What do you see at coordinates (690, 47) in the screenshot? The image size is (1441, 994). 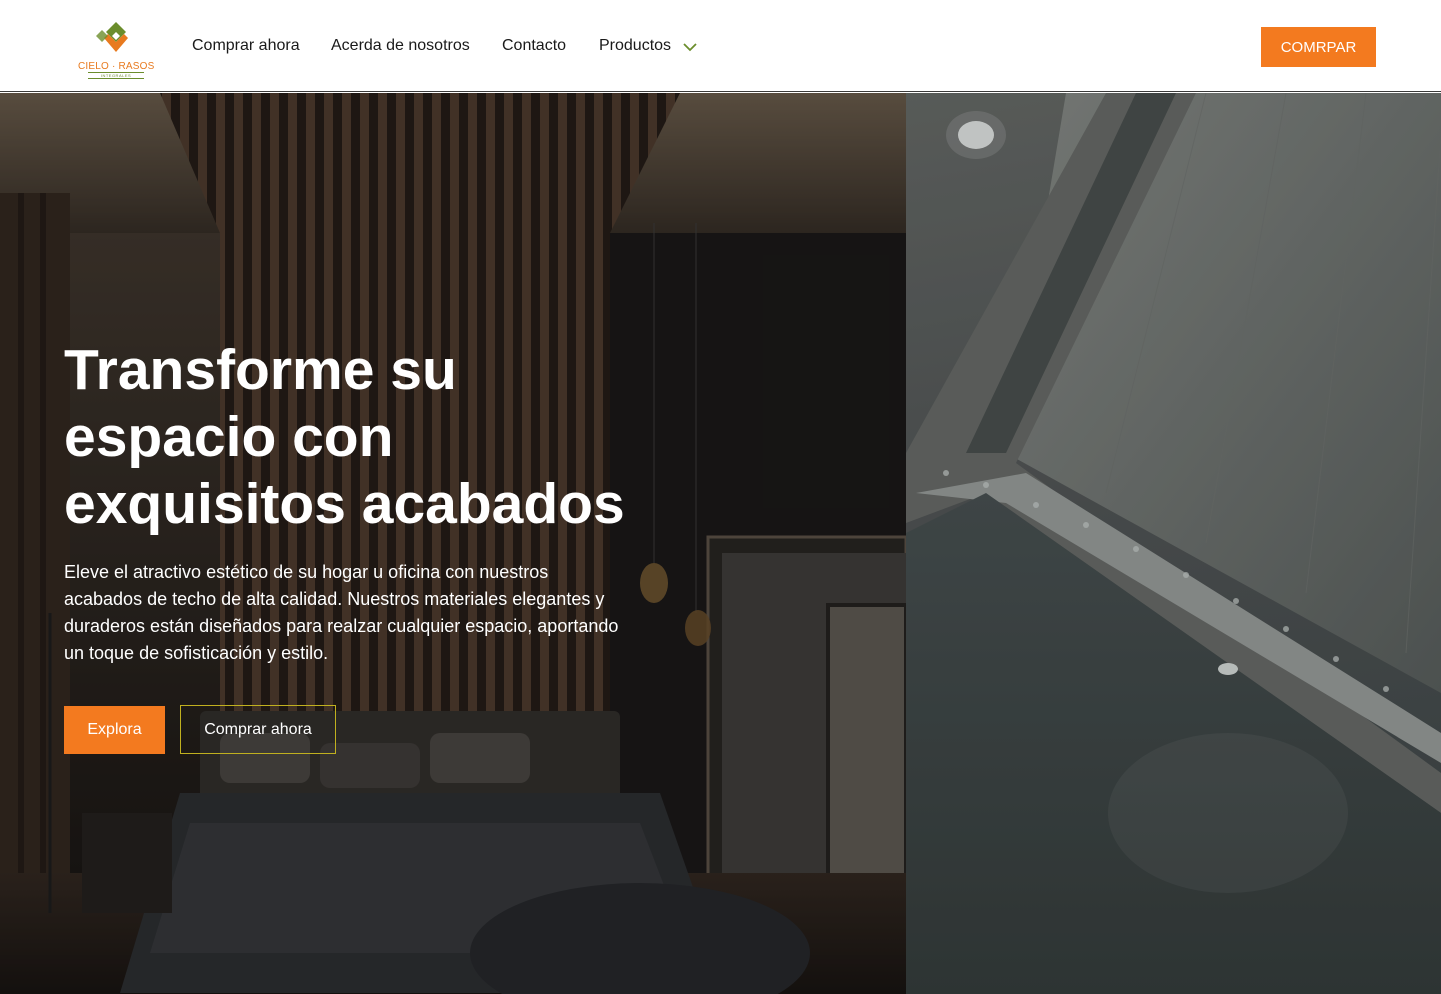 I see `chevron-down-icon` at bounding box center [690, 47].